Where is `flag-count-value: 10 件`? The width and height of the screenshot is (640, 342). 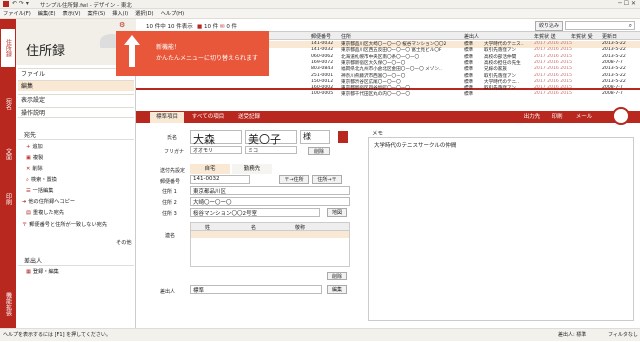
flag-count-value: 10 件 is located at coordinates (211, 27).